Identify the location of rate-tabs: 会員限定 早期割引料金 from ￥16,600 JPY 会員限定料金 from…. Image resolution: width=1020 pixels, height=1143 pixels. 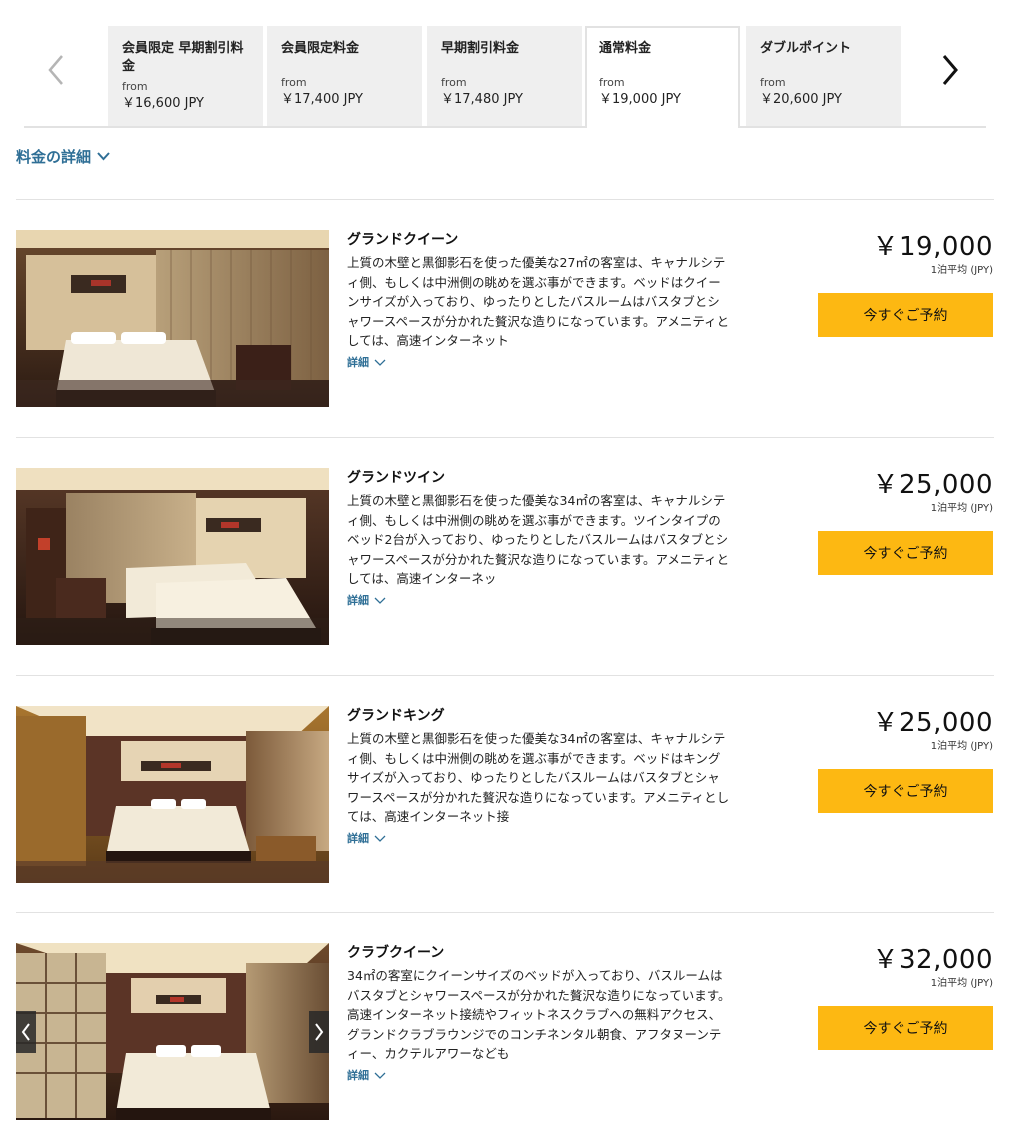
(505, 77).